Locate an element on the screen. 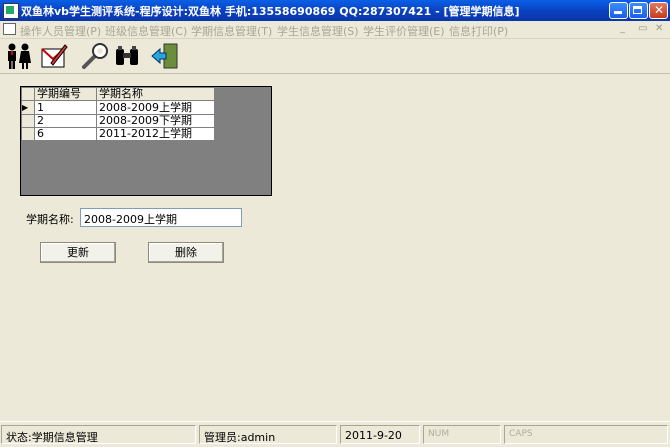 The height and width of the screenshot is (447, 670). table-row: ▶ 1 2008-2009上学期 is located at coordinates (118, 107).